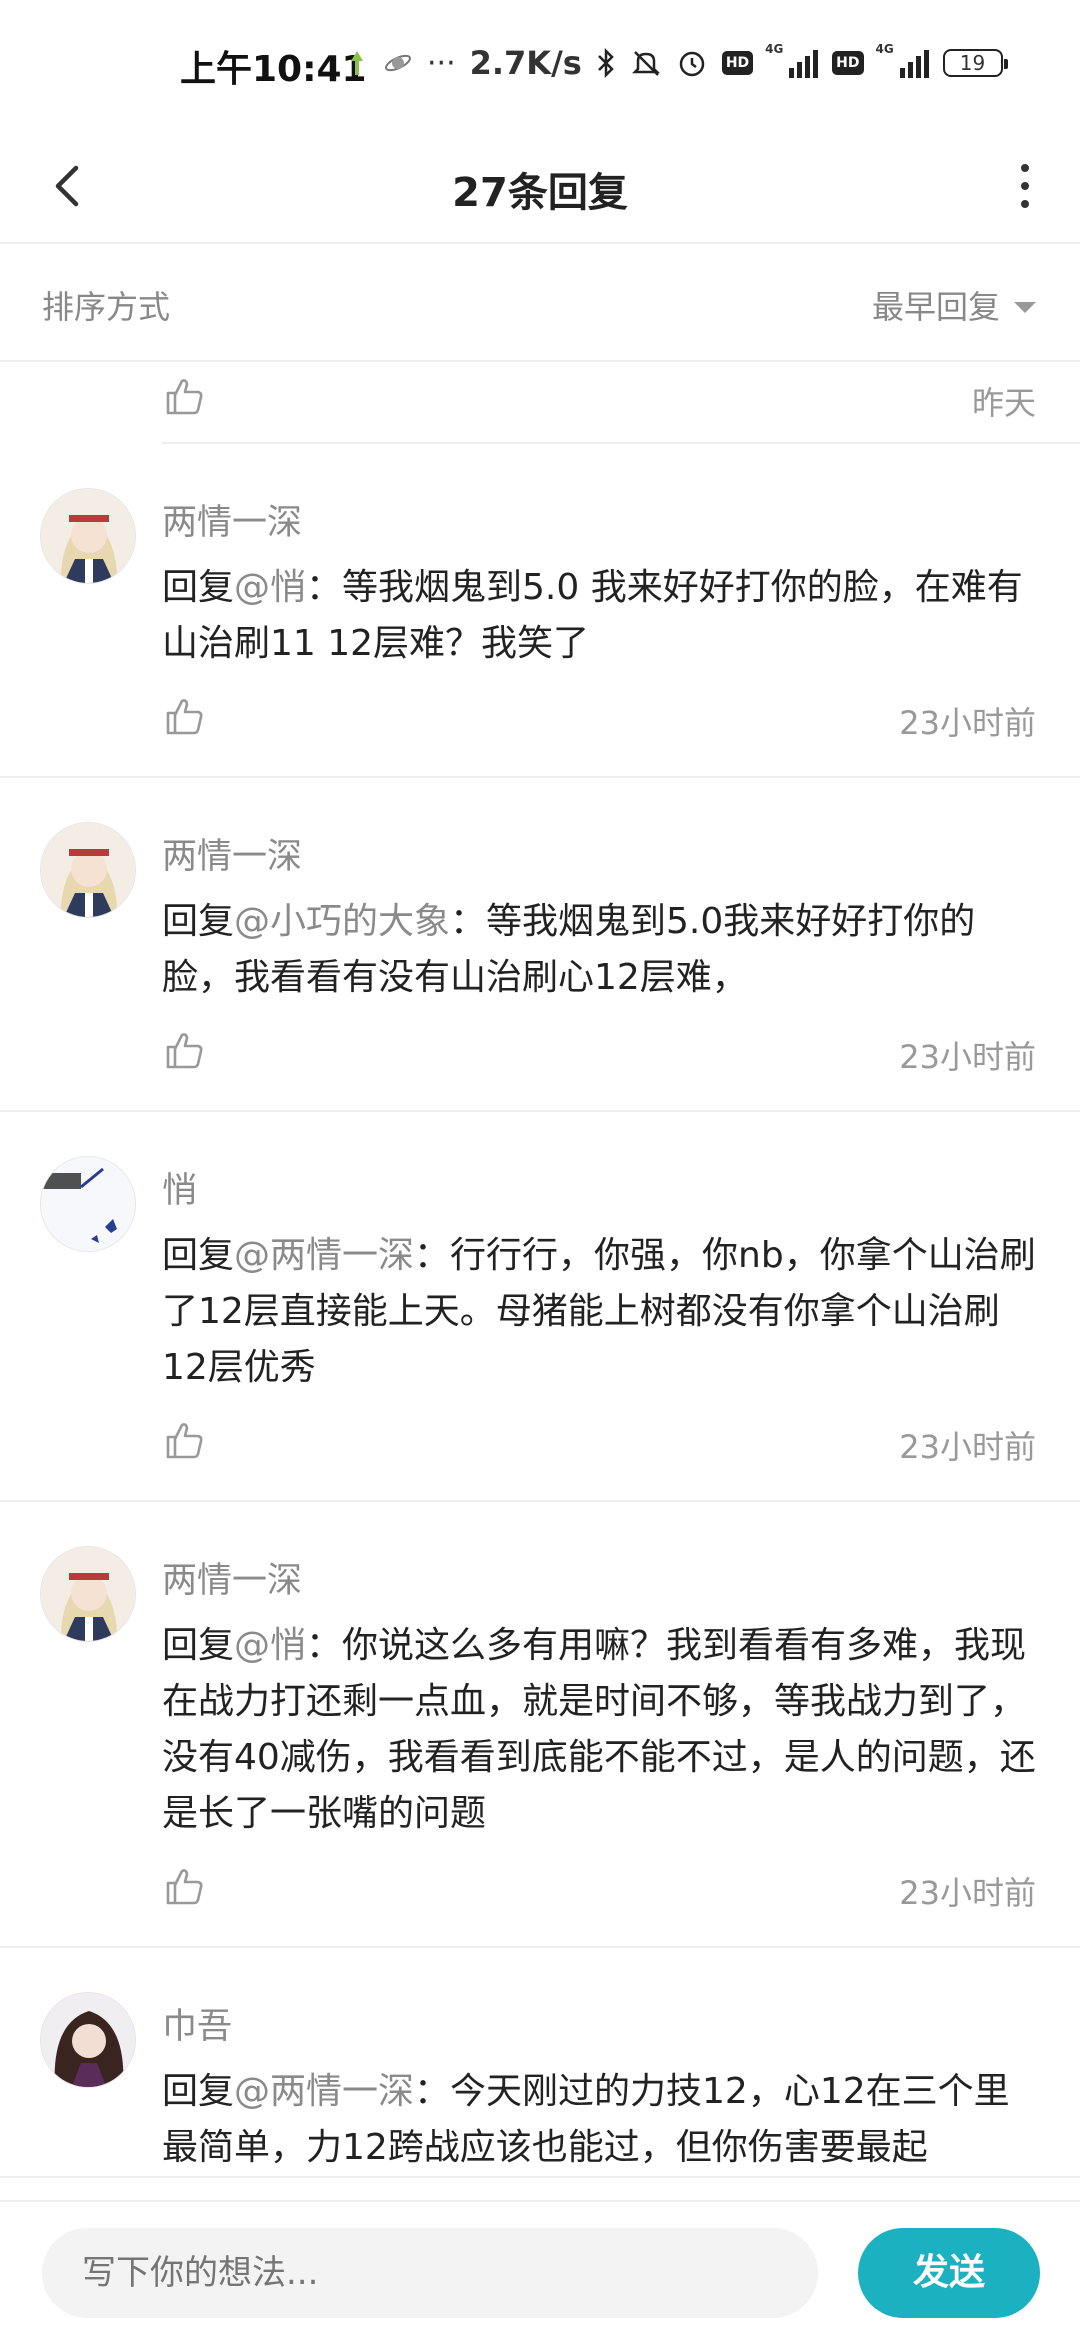  What do you see at coordinates (525, 63) in the screenshot?
I see `net-speed: 2.7K/s` at bounding box center [525, 63].